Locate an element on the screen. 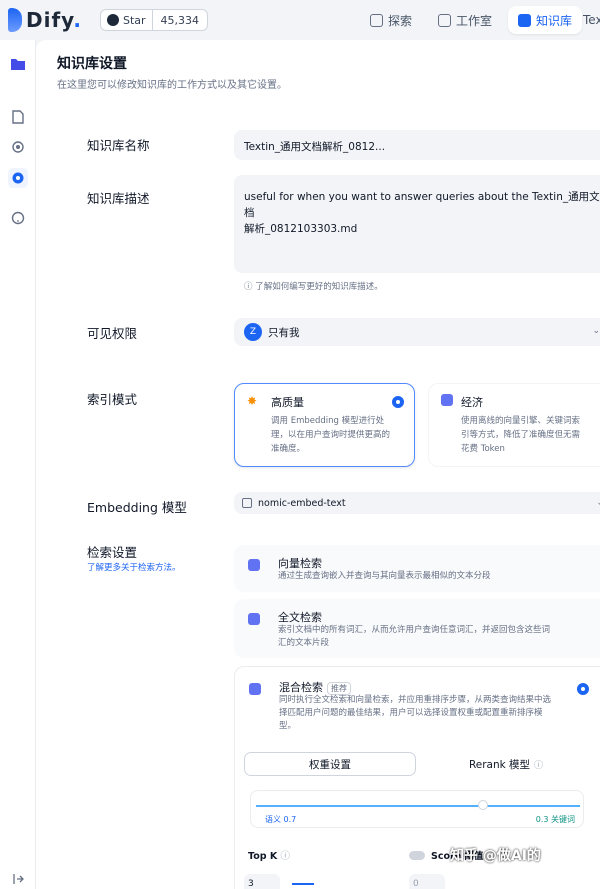  fulltext-desc-1: 索引文档中的所有词汇，从而允许用户查询任意词汇，并返回包含这些词 is located at coordinates (414, 630).